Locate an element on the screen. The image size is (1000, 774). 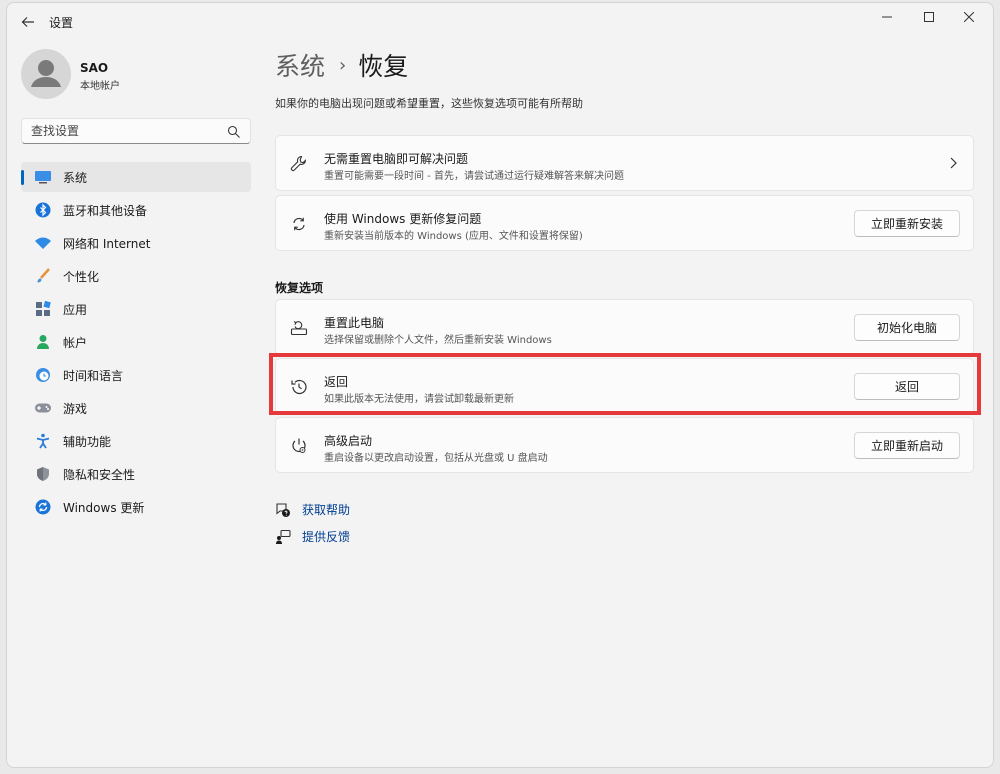
sidebar-item-gaming: 游戏 is located at coordinates (136, 408).